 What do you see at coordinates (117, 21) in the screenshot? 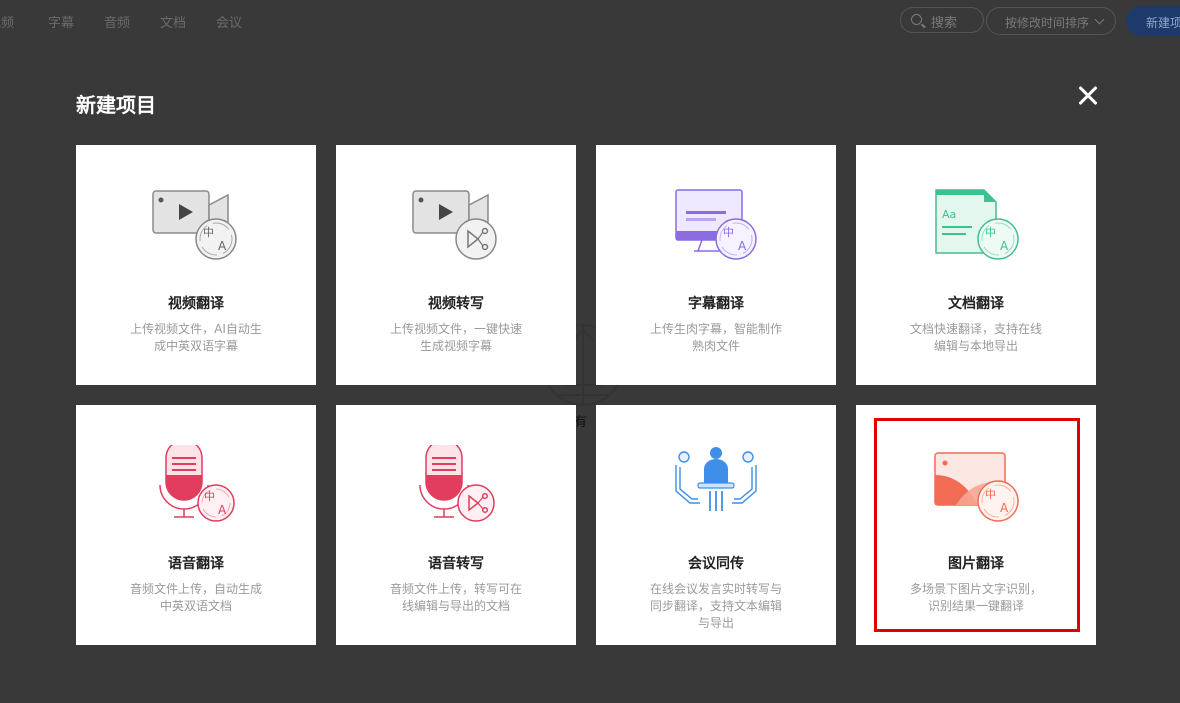
I see `nav-item-audio: 音频` at bounding box center [117, 21].